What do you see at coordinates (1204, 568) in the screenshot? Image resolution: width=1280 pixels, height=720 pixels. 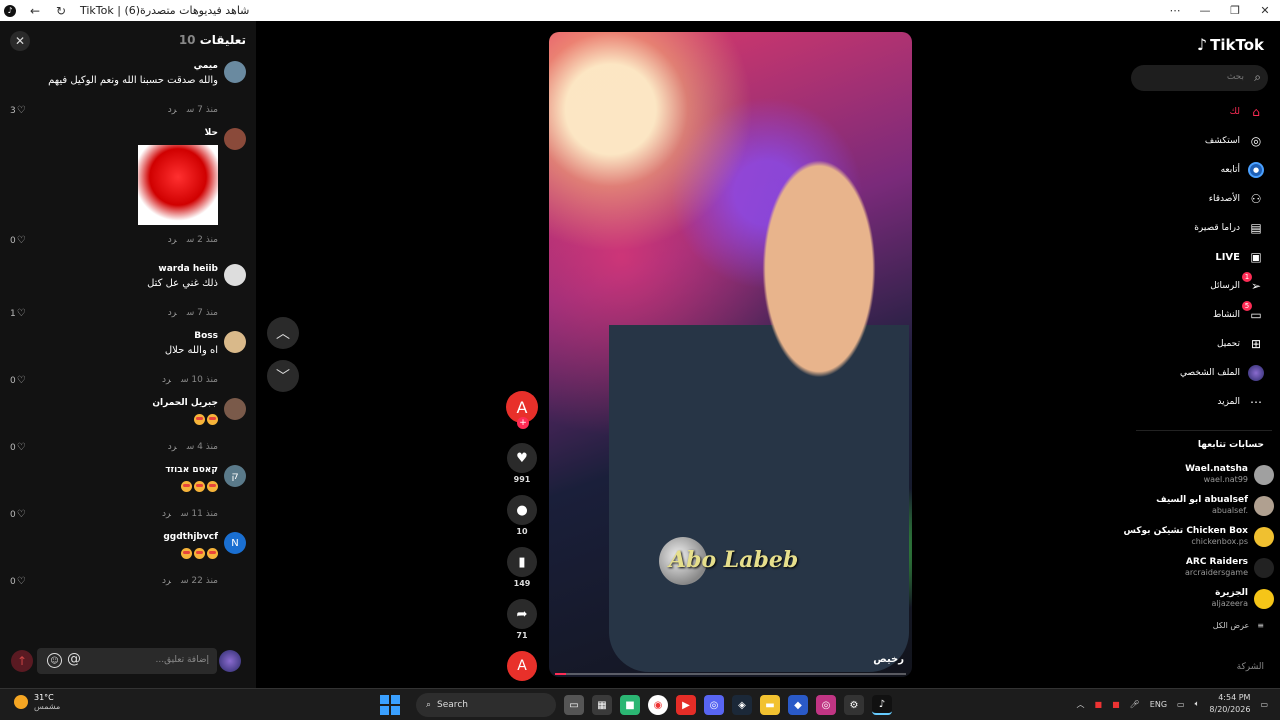 I see `following-account: ARC Raiders arcraidersgame` at bounding box center [1204, 568].